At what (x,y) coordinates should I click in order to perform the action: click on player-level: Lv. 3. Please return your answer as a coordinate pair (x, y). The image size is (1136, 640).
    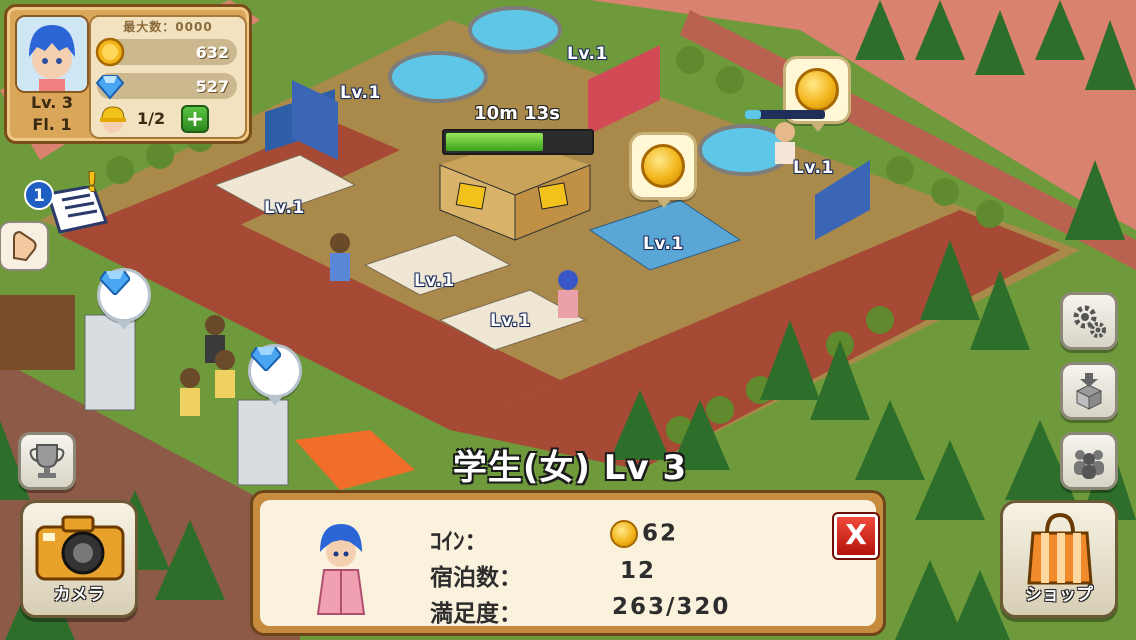
    Looking at the image, I should click on (52, 102).